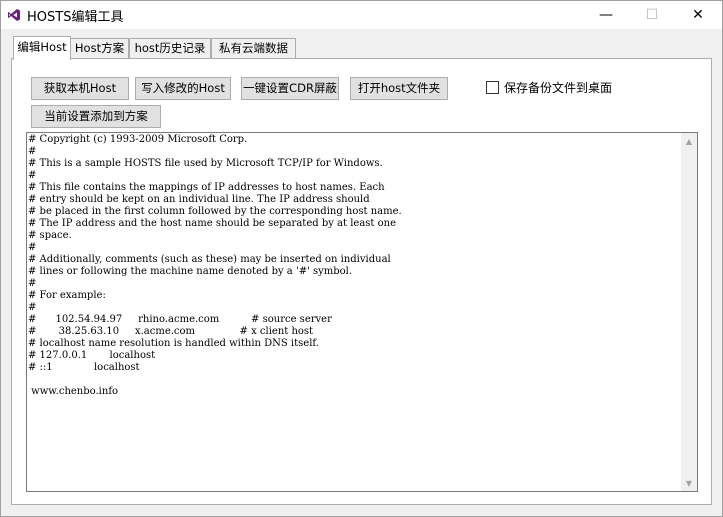 This screenshot has width=723, height=517. Describe the element at coordinates (698, 15) in the screenshot. I see `close-button: ✕` at that location.